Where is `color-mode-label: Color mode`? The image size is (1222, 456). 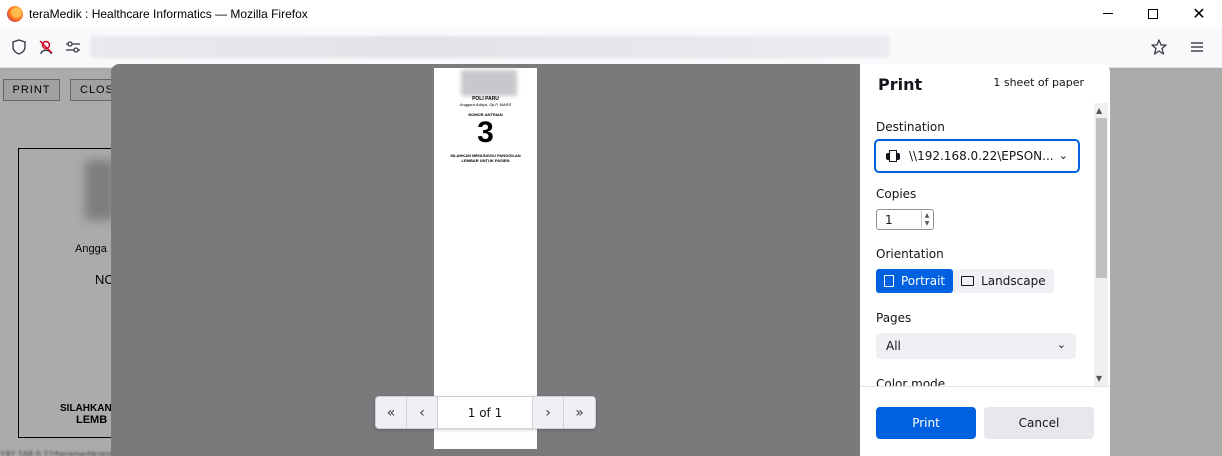 color-mode-label: Color mode is located at coordinates (911, 381).